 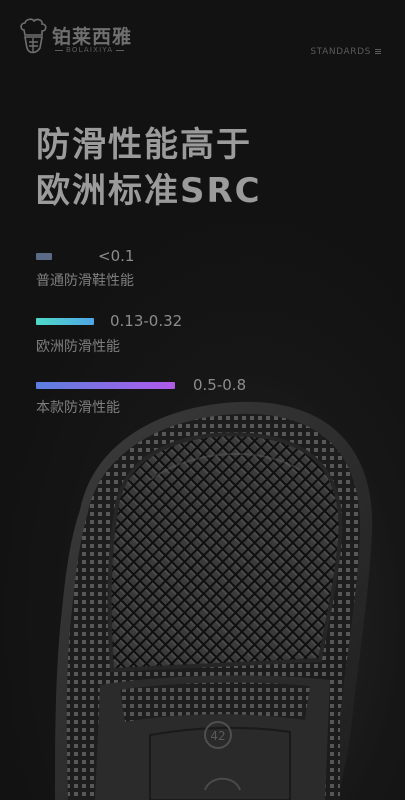 I want to click on brand-logo: 铂莱西雅 BOLAIXIYA, so click(x=74, y=40).